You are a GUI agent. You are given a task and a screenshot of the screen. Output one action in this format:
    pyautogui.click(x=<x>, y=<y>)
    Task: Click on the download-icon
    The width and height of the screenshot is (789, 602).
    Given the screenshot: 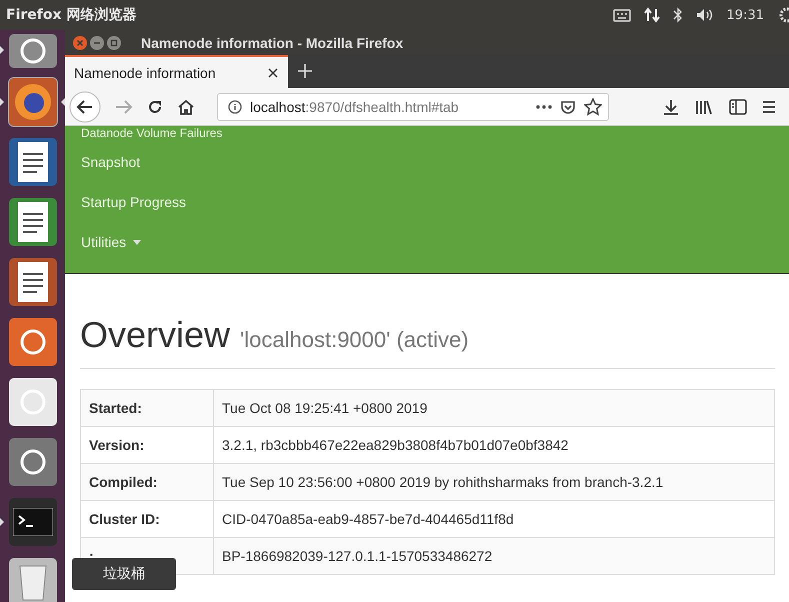 What is the action you would take?
    pyautogui.click(x=671, y=106)
    